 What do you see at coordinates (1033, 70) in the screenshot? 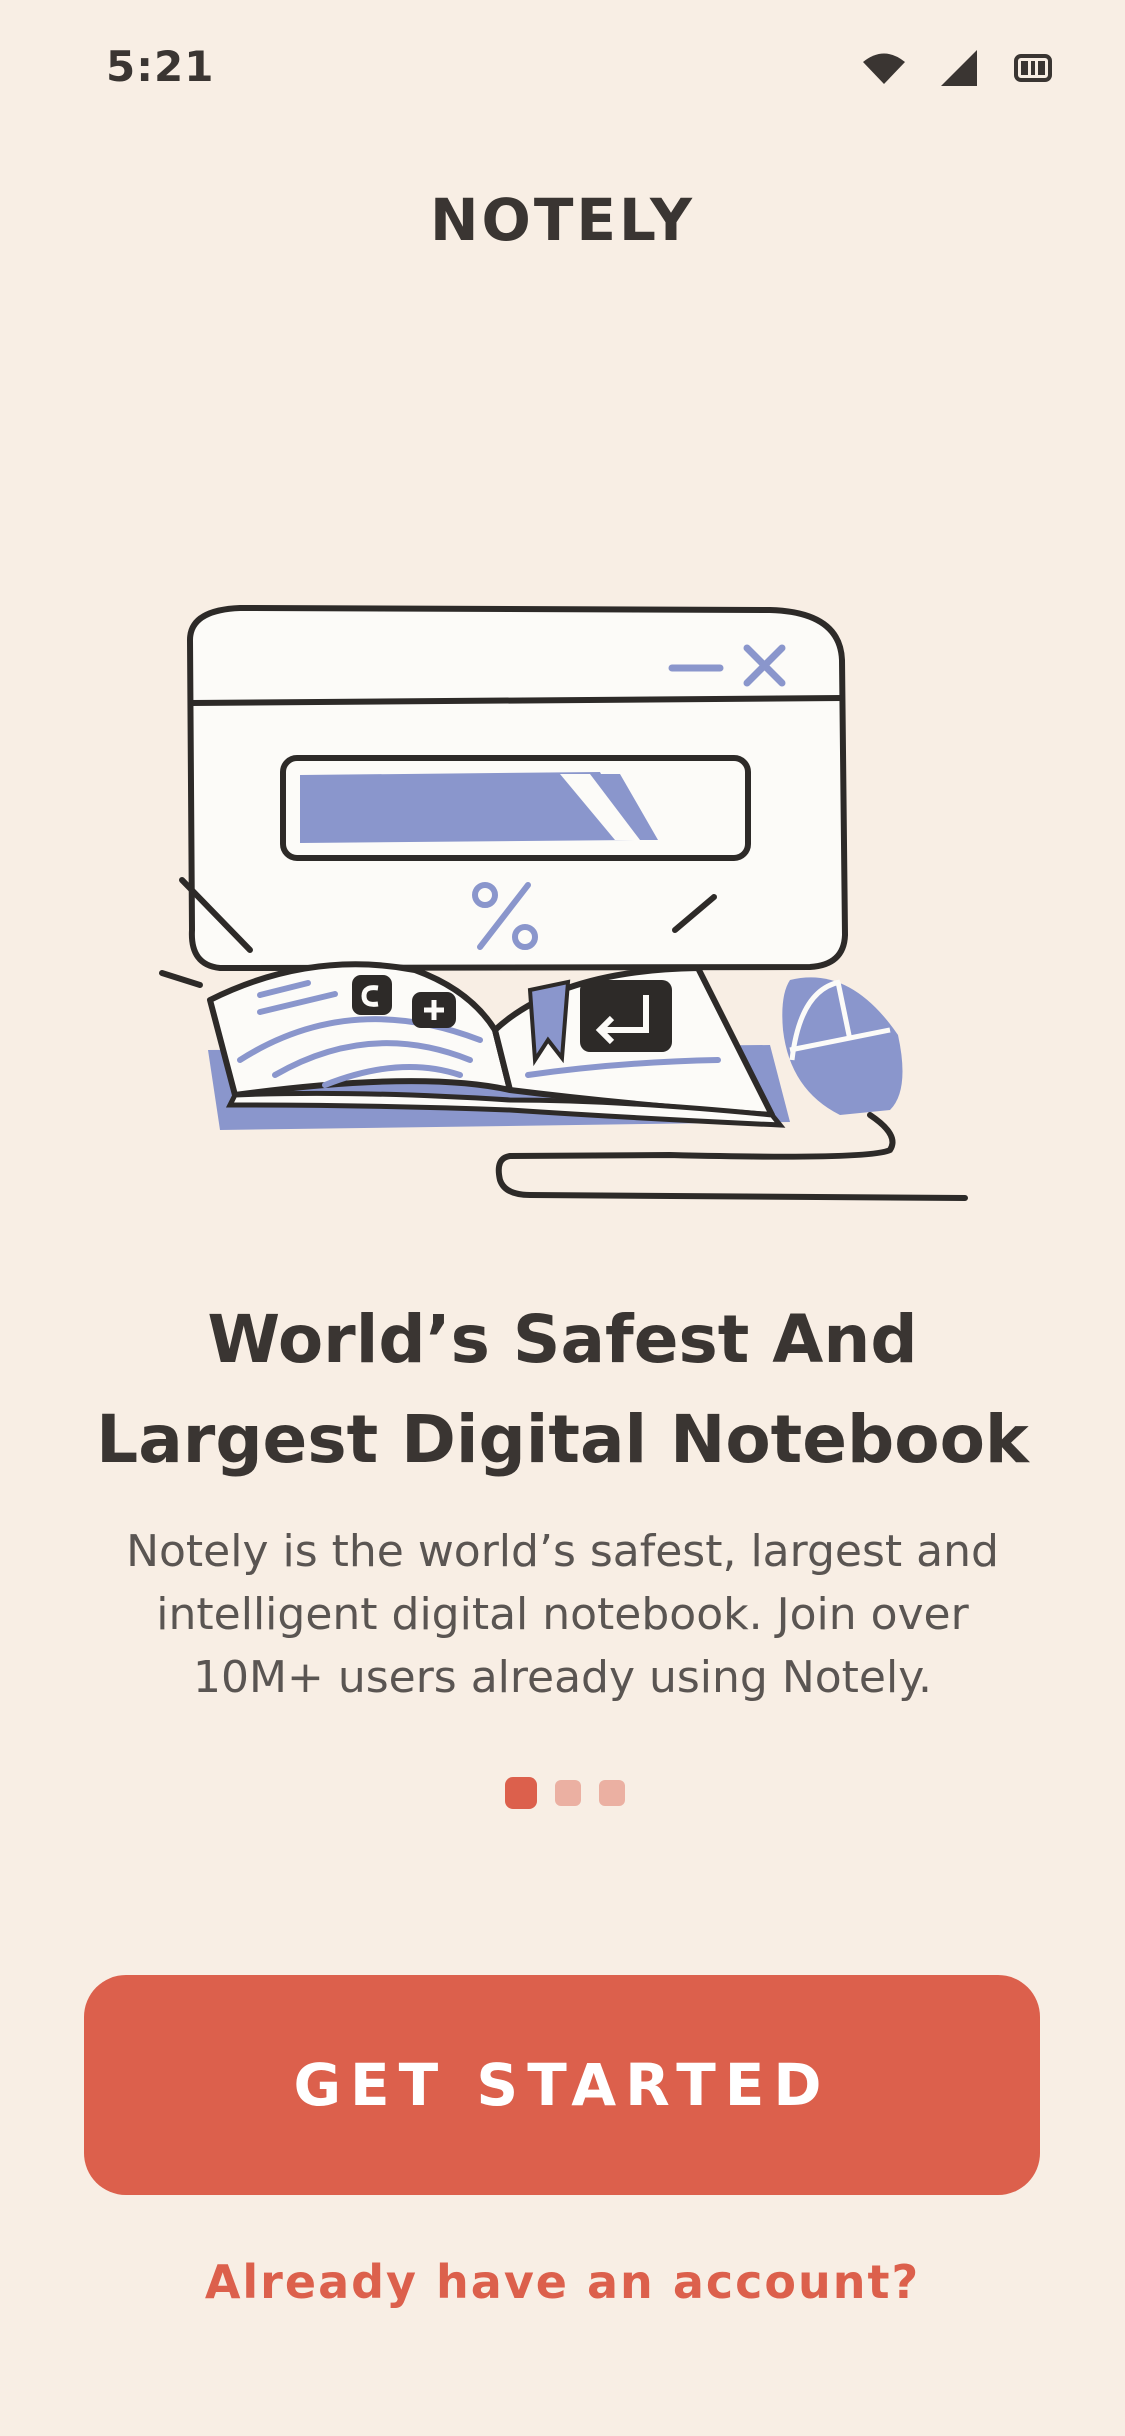
I see `battery-icon` at bounding box center [1033, 70].